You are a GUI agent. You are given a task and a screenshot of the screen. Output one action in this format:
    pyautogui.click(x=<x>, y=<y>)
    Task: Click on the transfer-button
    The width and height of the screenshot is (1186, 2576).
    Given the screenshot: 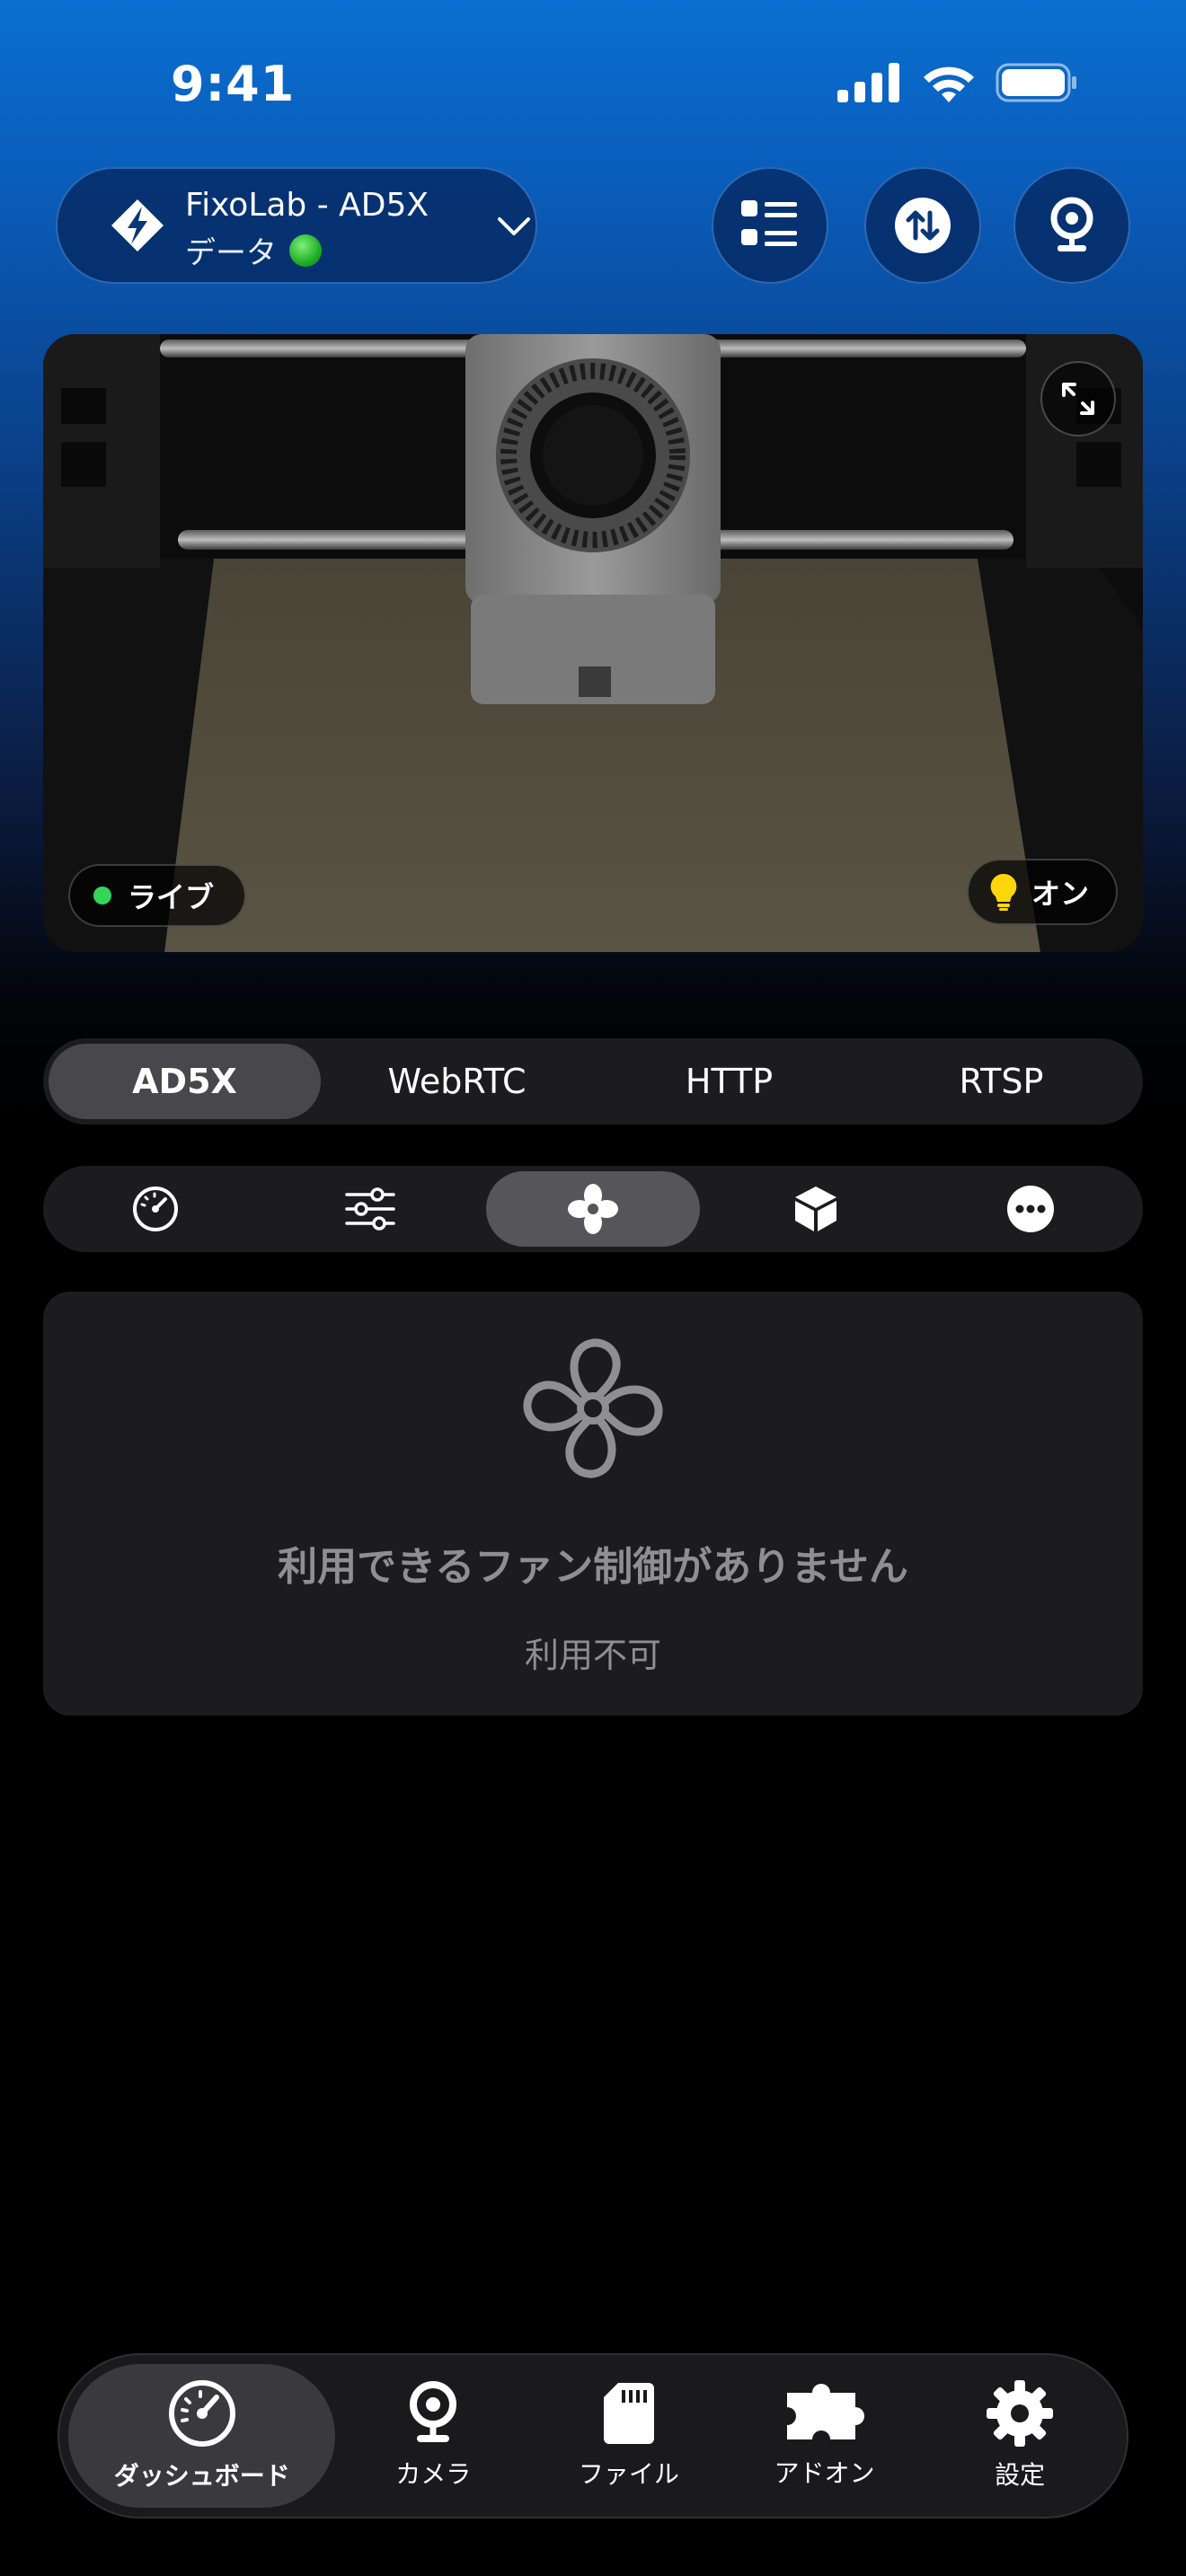 What is the action you would take?
    pyautogui.click(x=922, y=225)
    